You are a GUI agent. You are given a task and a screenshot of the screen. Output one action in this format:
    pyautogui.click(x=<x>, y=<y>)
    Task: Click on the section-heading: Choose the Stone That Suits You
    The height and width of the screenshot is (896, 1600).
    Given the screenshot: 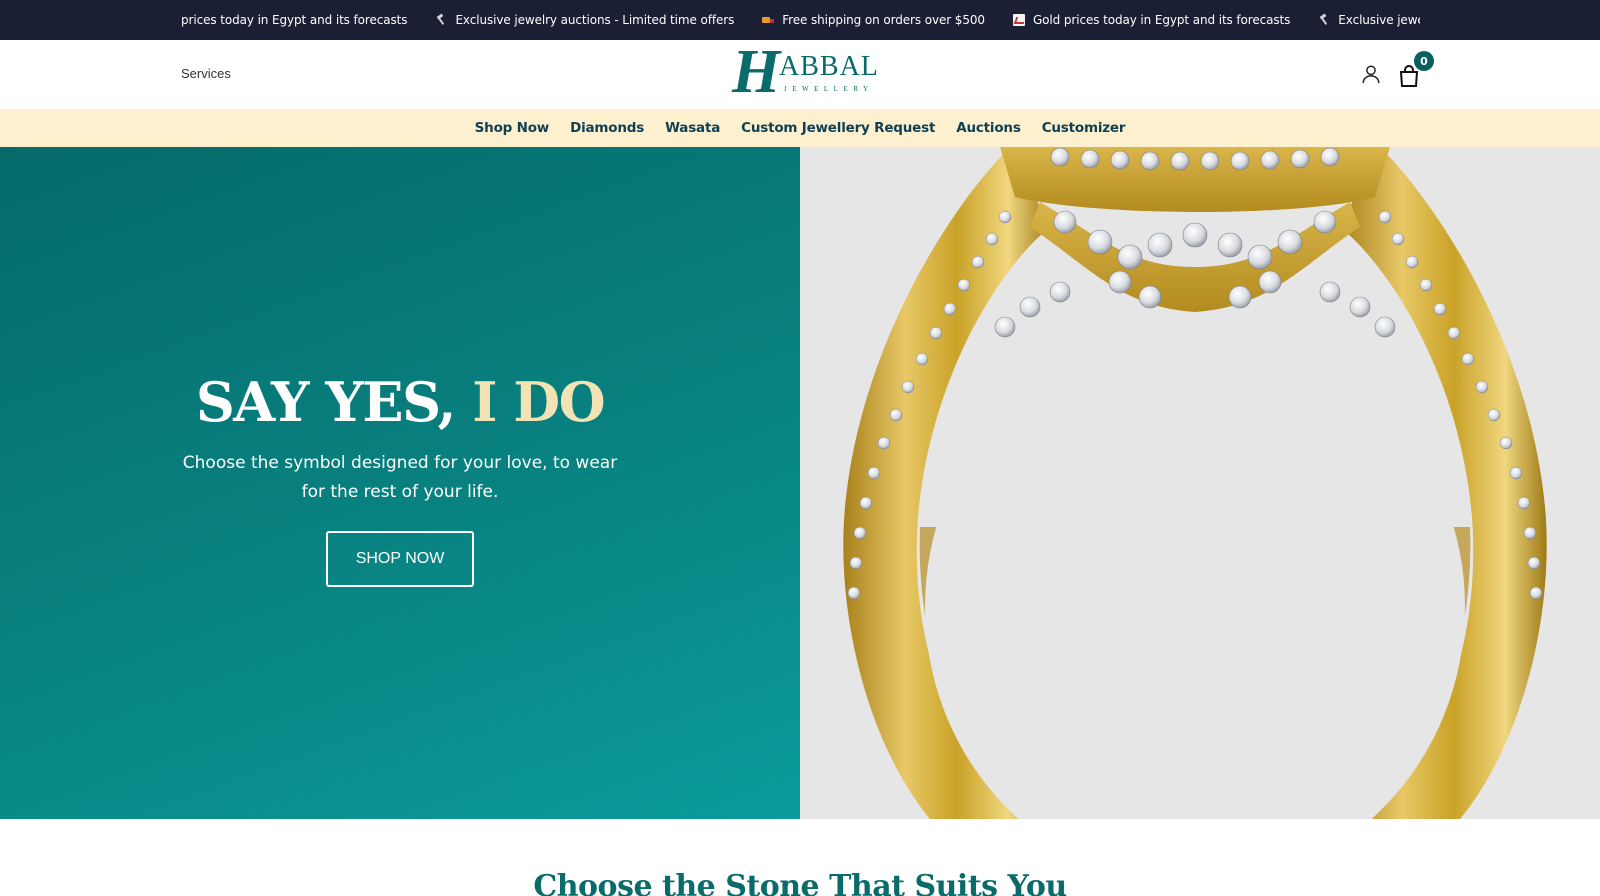 What is the action you would take?
    pyautogui.click(x=800, y=882)
    